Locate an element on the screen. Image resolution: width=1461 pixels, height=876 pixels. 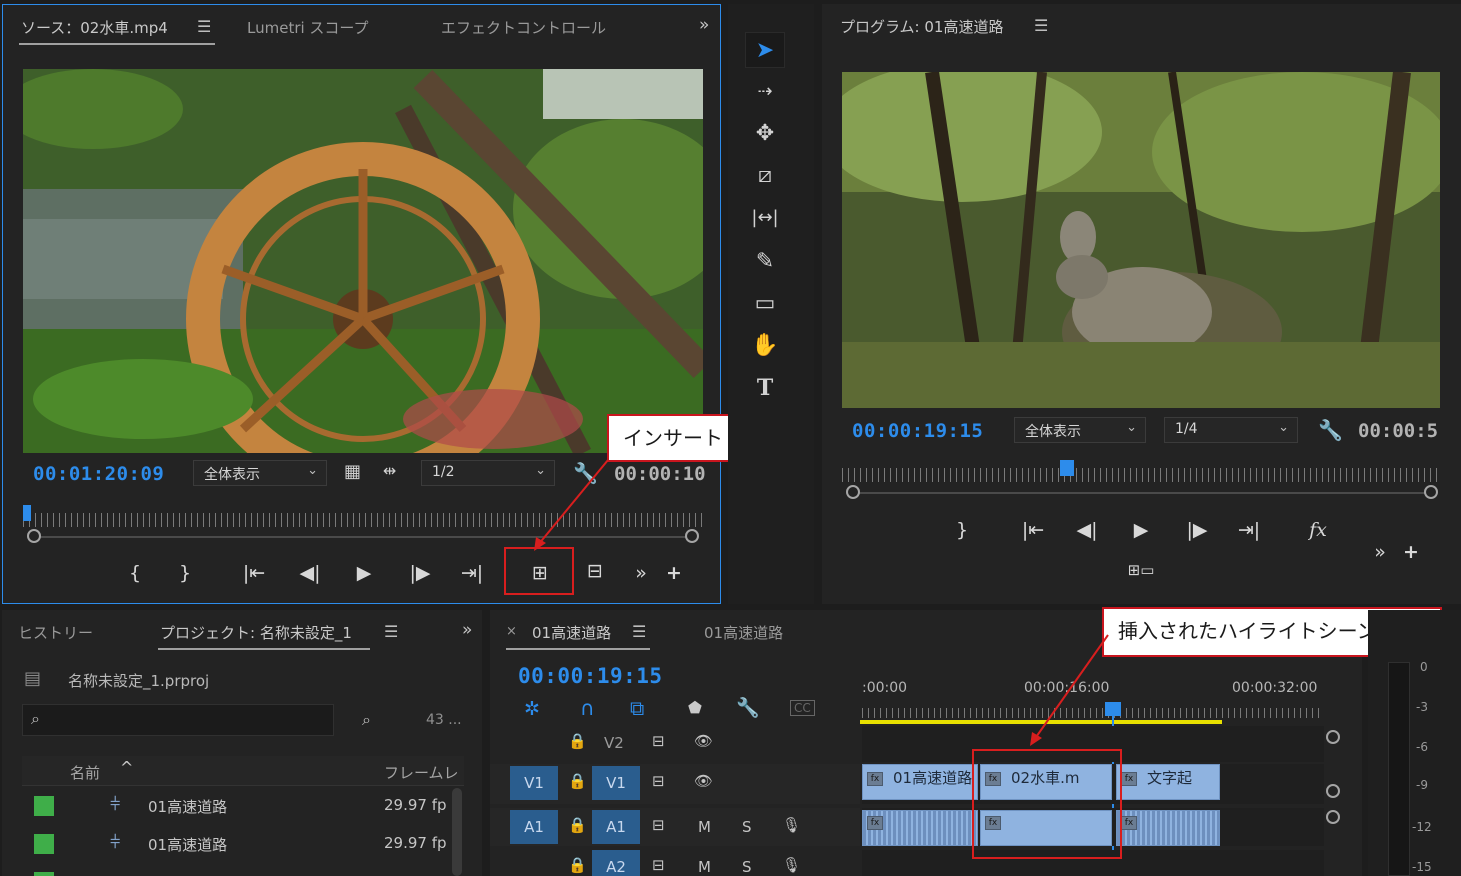
tab-source: ソース：02水車.mp4 is located at coordinates (94, 27).